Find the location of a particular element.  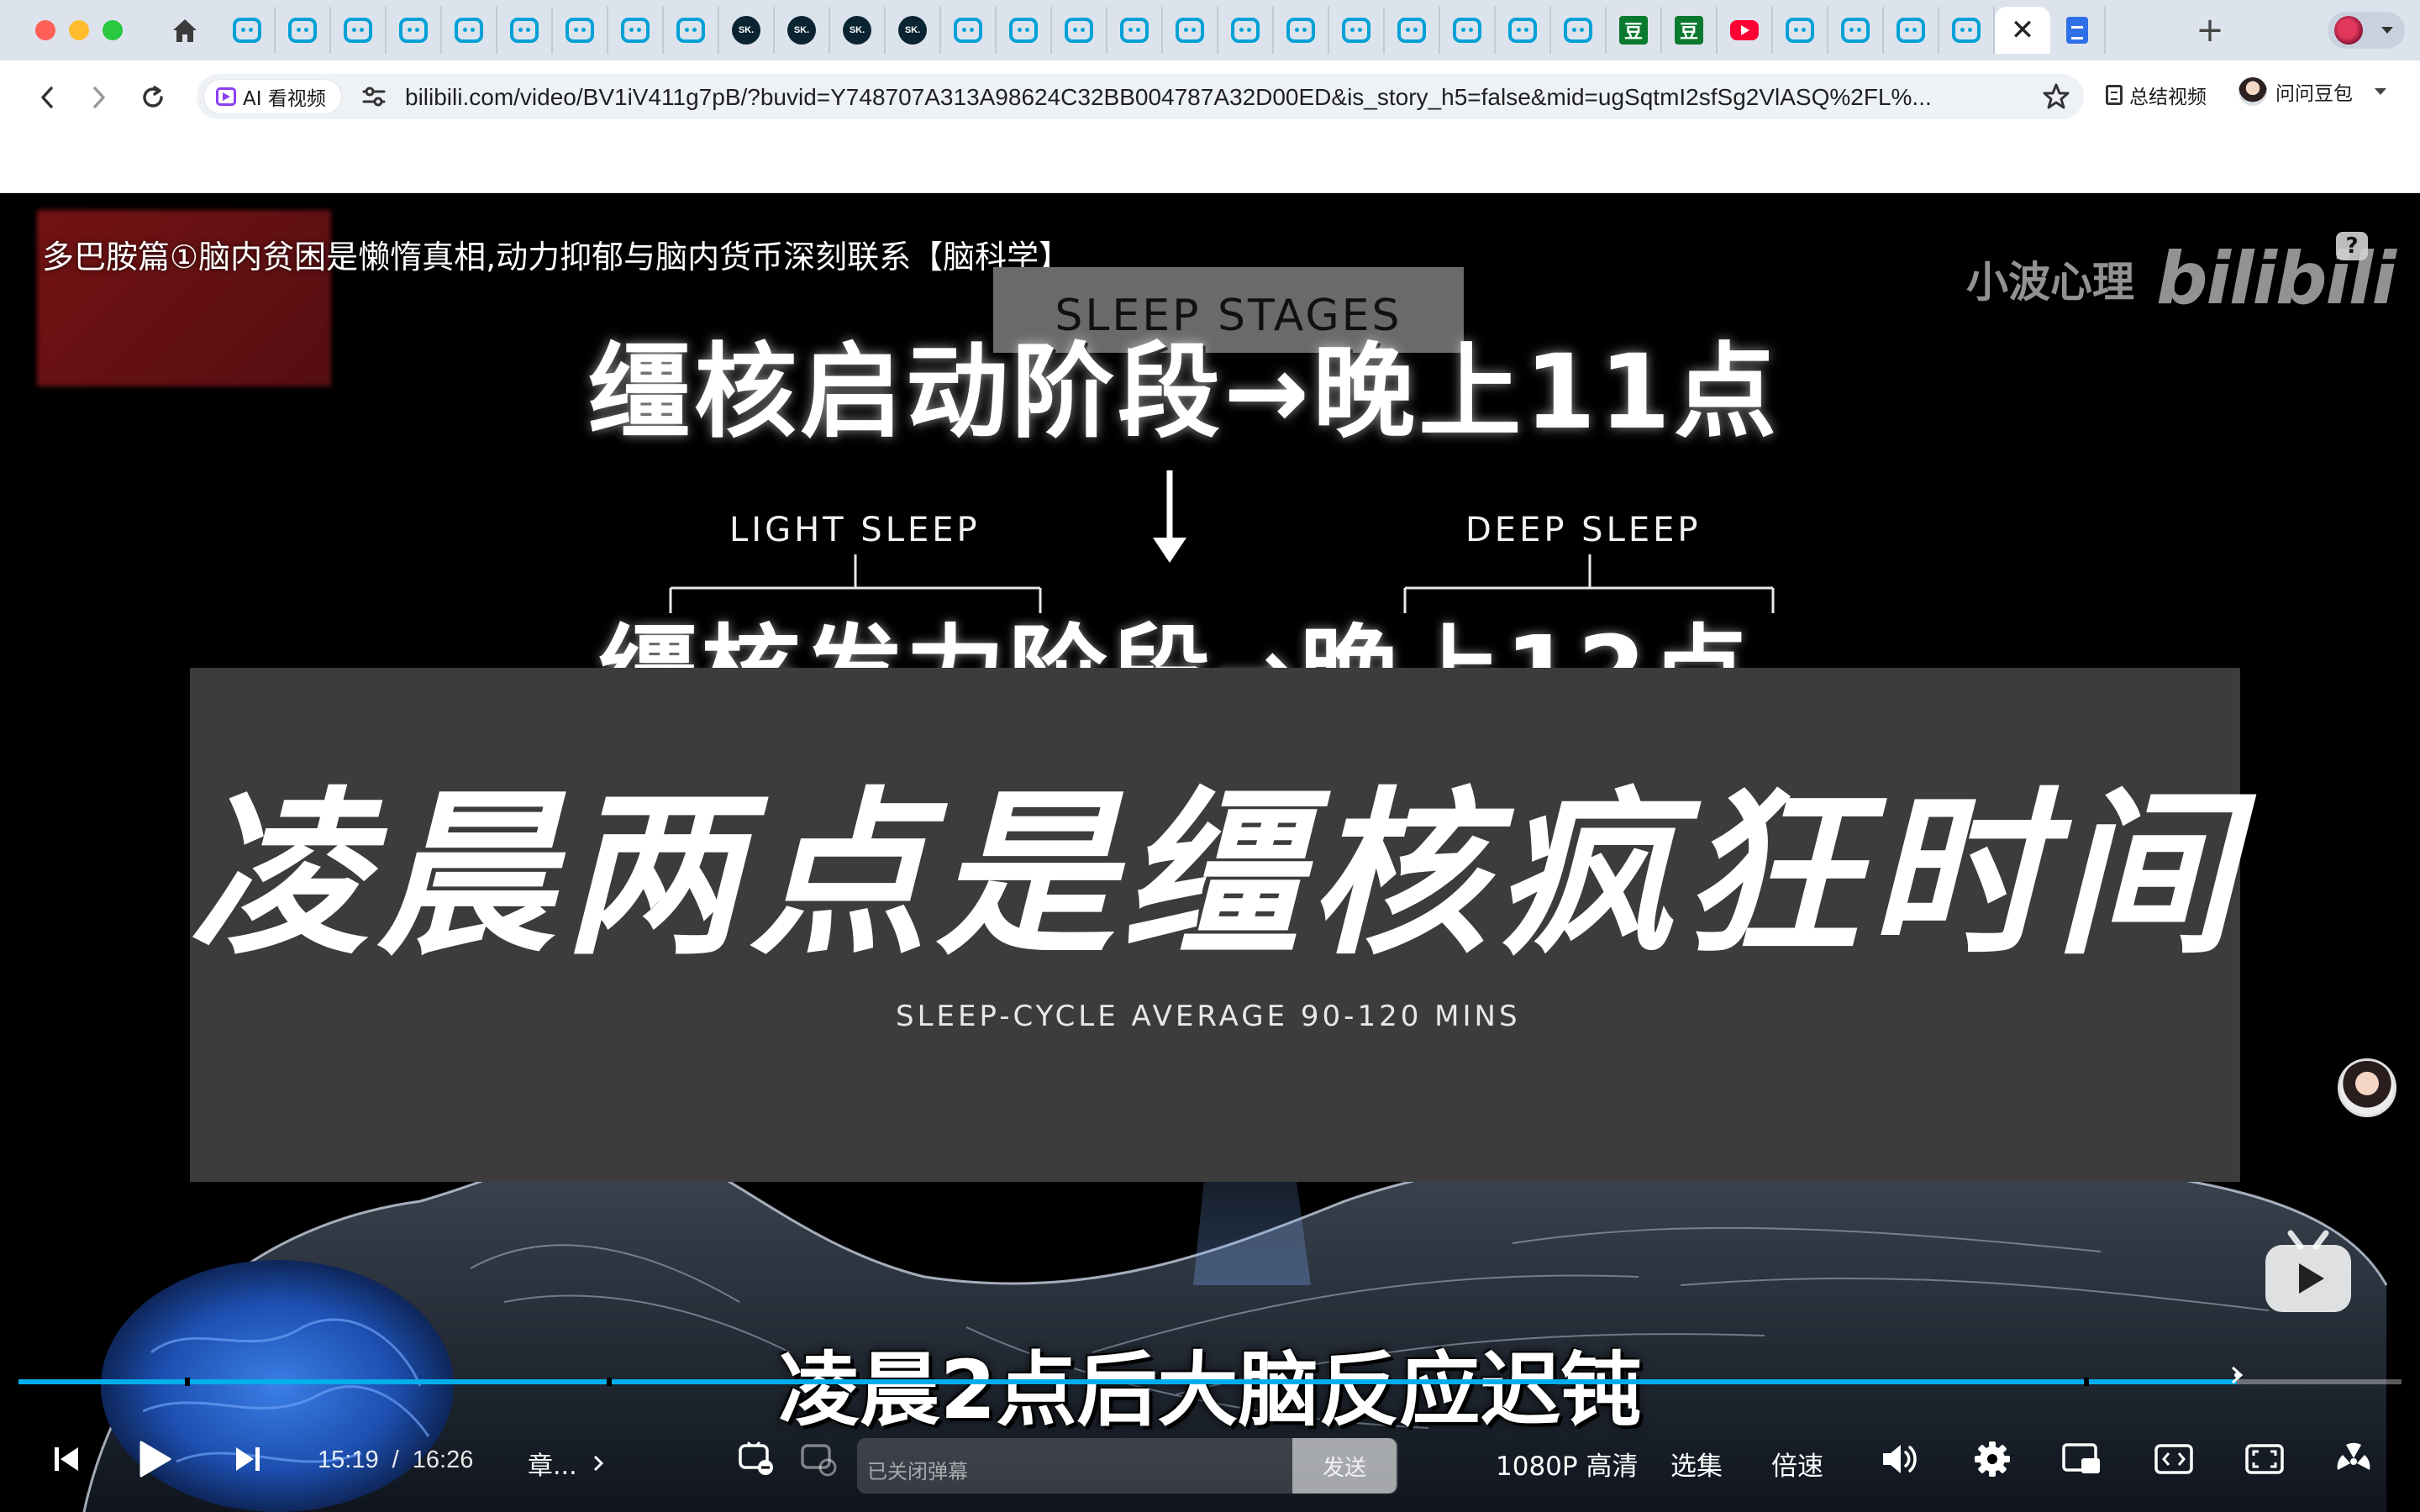

episodes-button: 选集 is located at coordinates (1696, 1464).